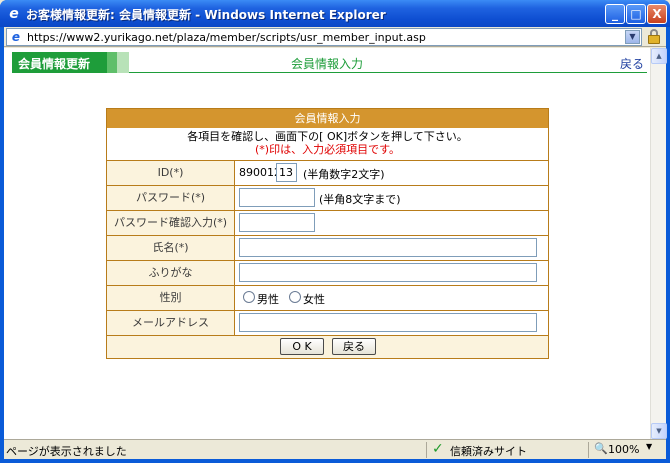 The image size is (670, 463). What do you see at coordinates (171, 198) in the screenshot?
I see `password-label: パスワード(*)` at bounding box center [171, 198].